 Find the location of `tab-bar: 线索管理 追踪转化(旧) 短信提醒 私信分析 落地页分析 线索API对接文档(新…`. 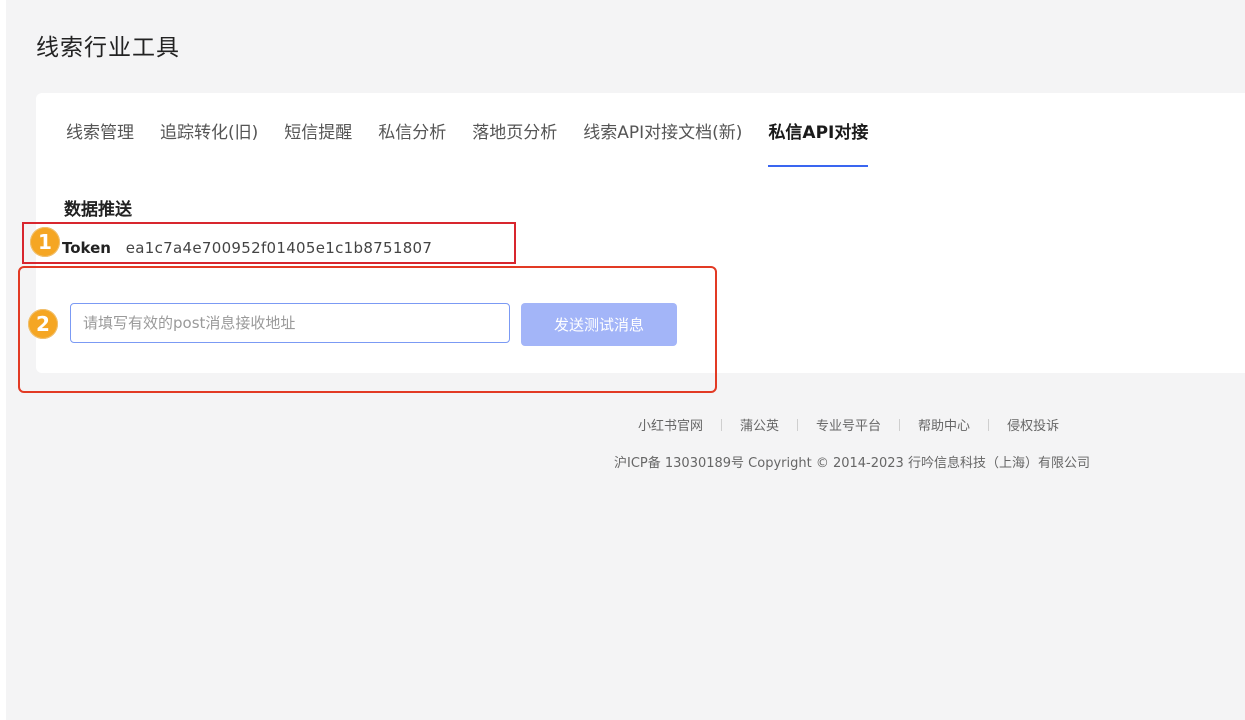

tab-bar: 线索管理 追踪转化(旧) 短信提醒 私信分析 落地页分析 线索API对接文档(新… is located at coordinates (480, 133).